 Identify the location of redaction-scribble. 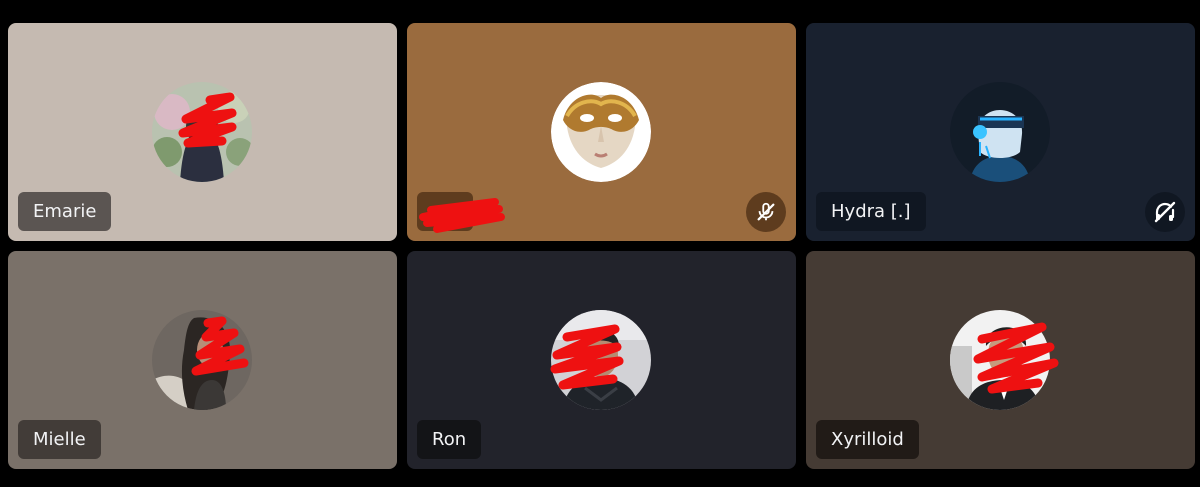
(462, 215).